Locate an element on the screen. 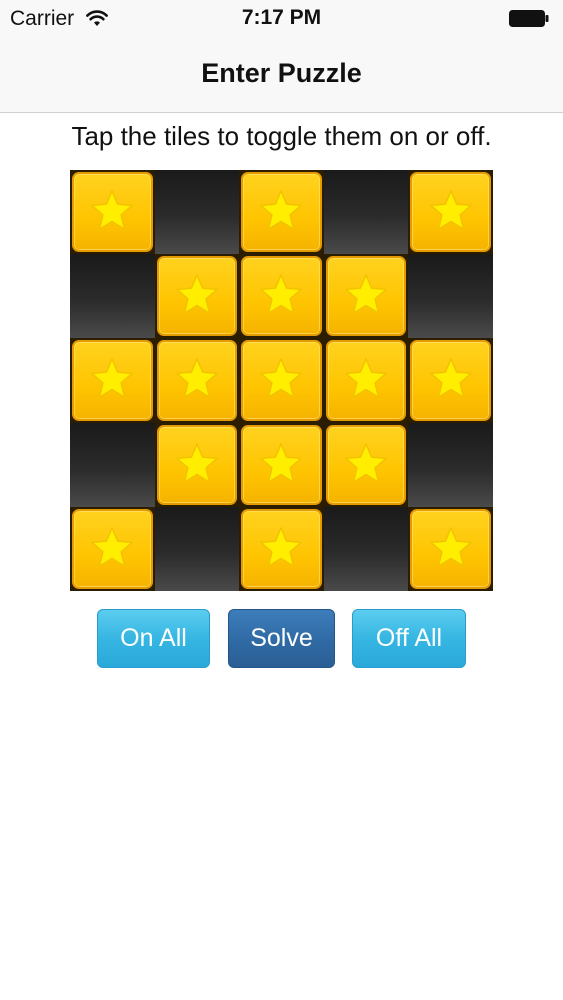  status-bar: Carrier 7:17 PM is located at coordinates (281, 19).